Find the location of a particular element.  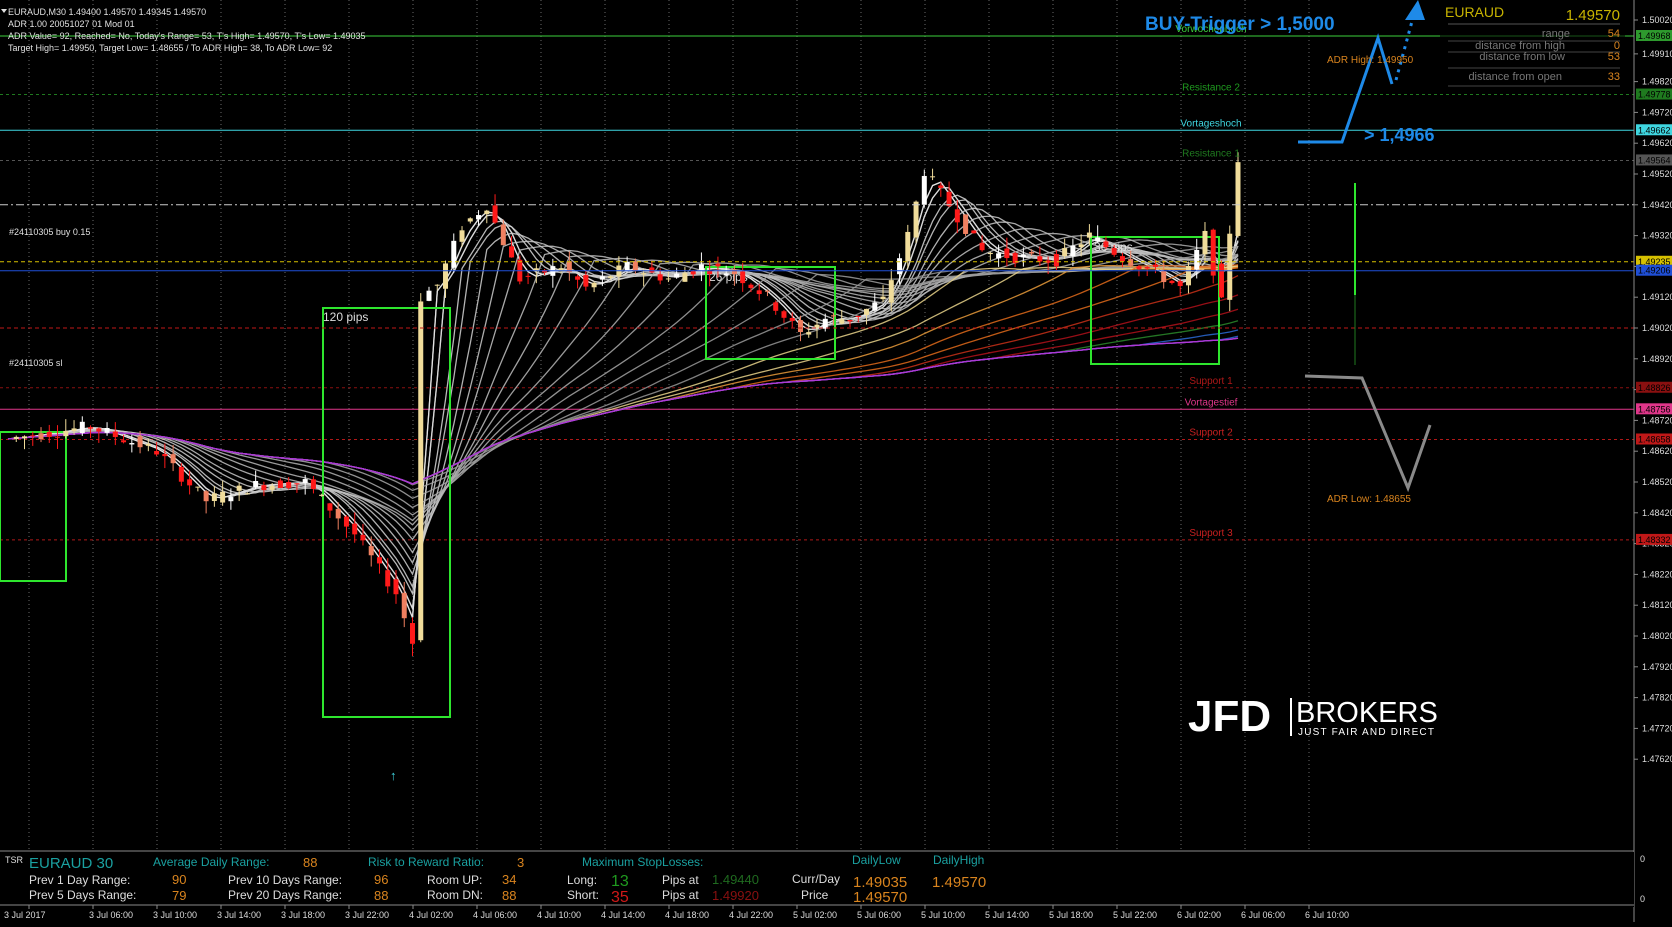

level-label: Support 1 is located at coordinates (1211, 381).